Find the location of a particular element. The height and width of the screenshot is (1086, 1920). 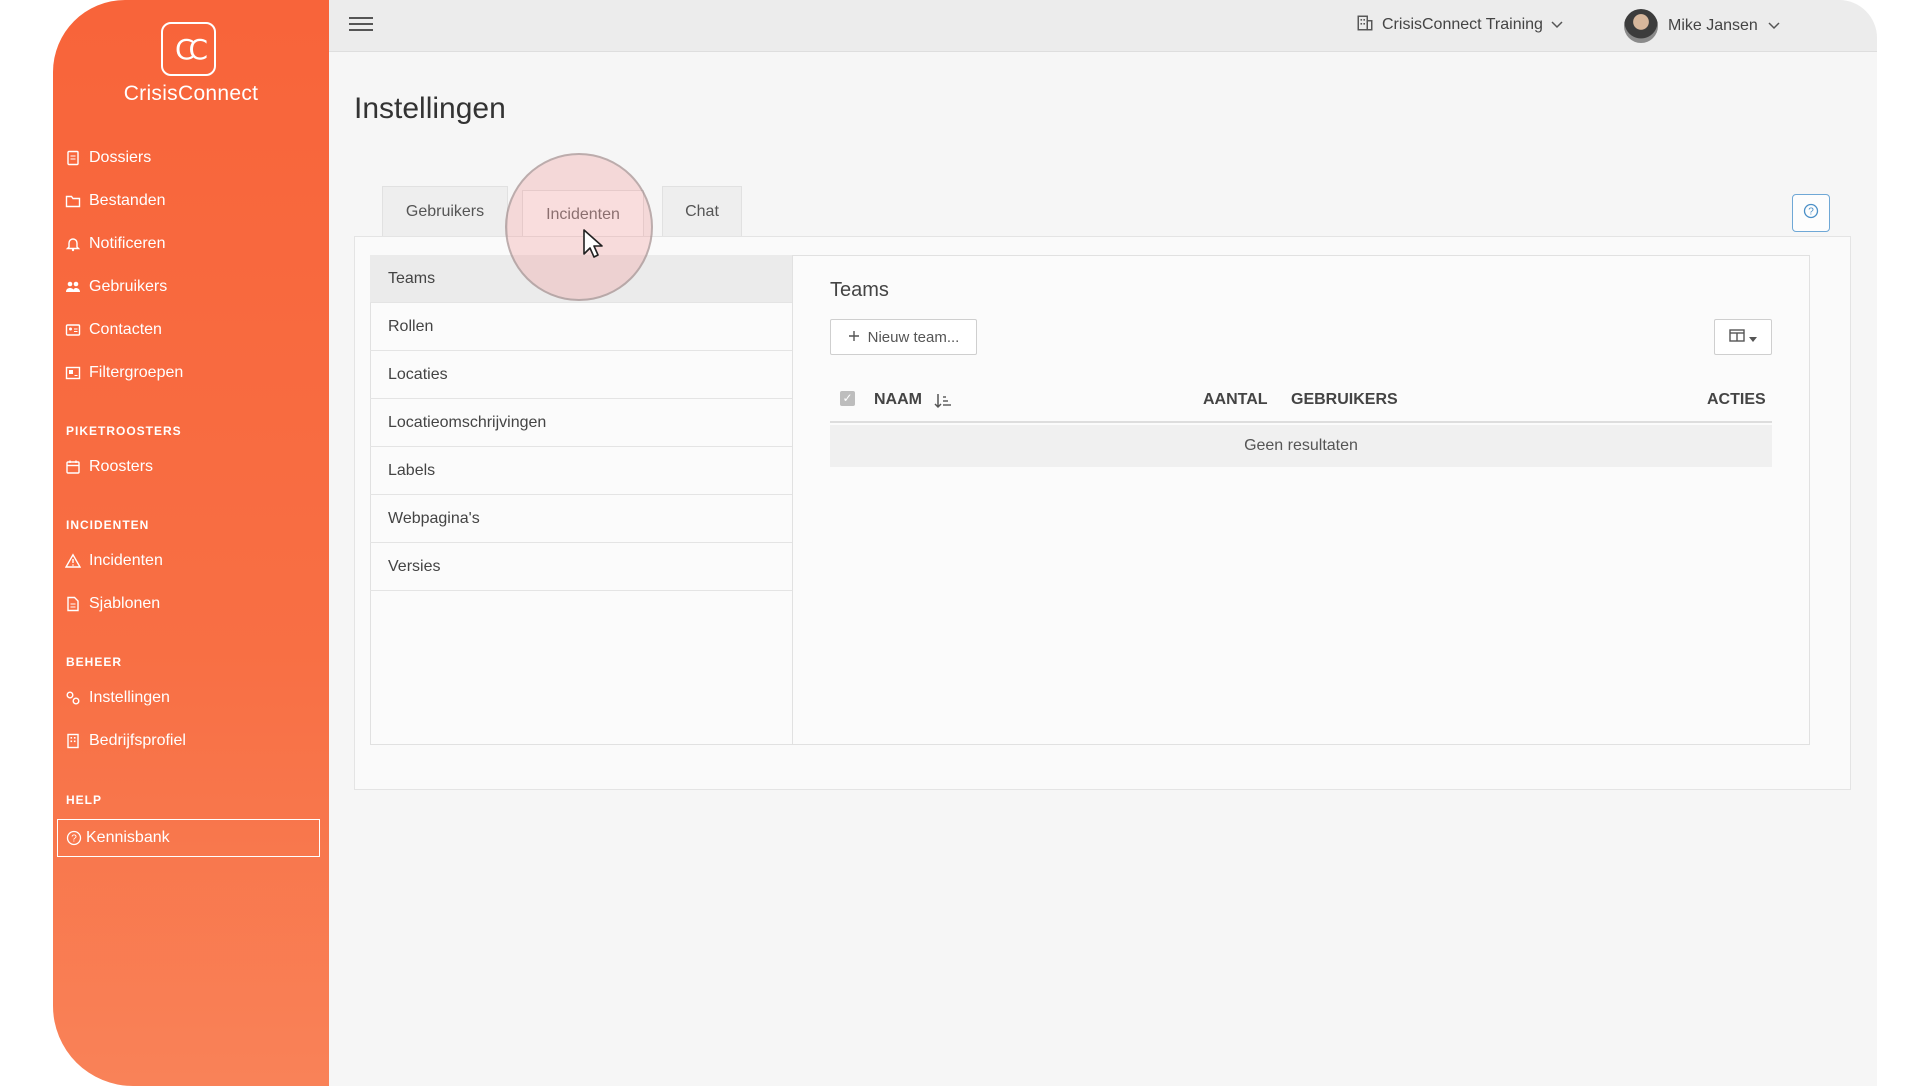

topbar: CrisisConnect Training Mike Jansen is located at coordinates (1103, 26).